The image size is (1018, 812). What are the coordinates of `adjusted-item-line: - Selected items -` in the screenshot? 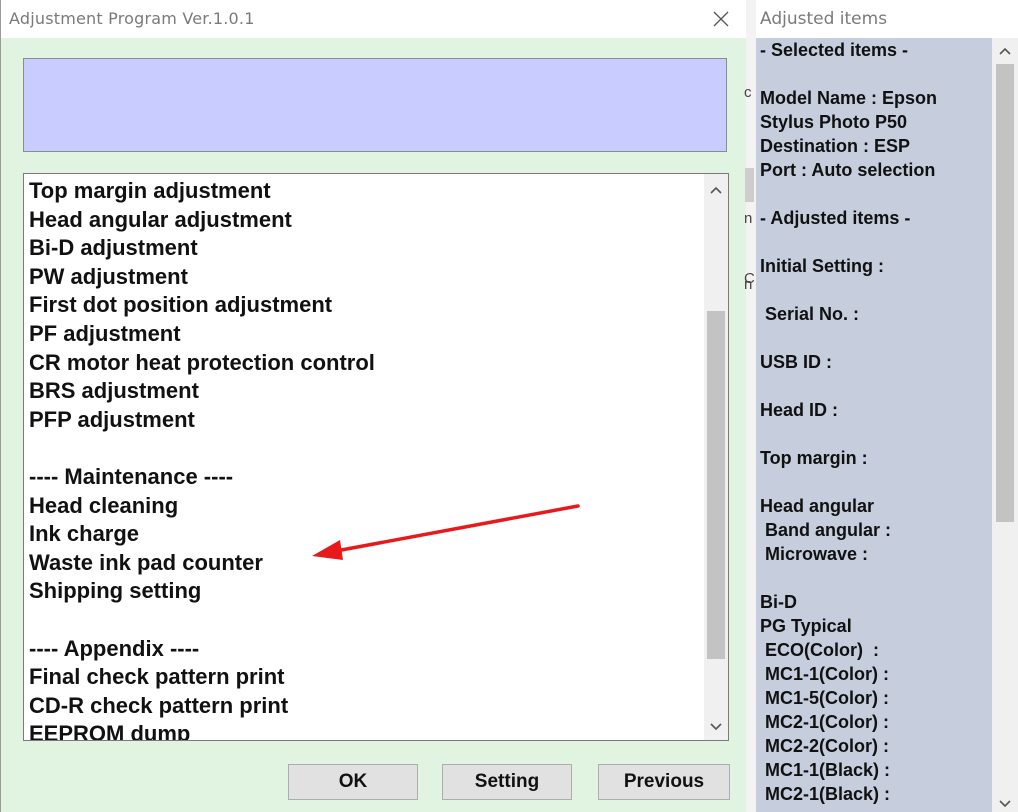 It's located at (834, 50).